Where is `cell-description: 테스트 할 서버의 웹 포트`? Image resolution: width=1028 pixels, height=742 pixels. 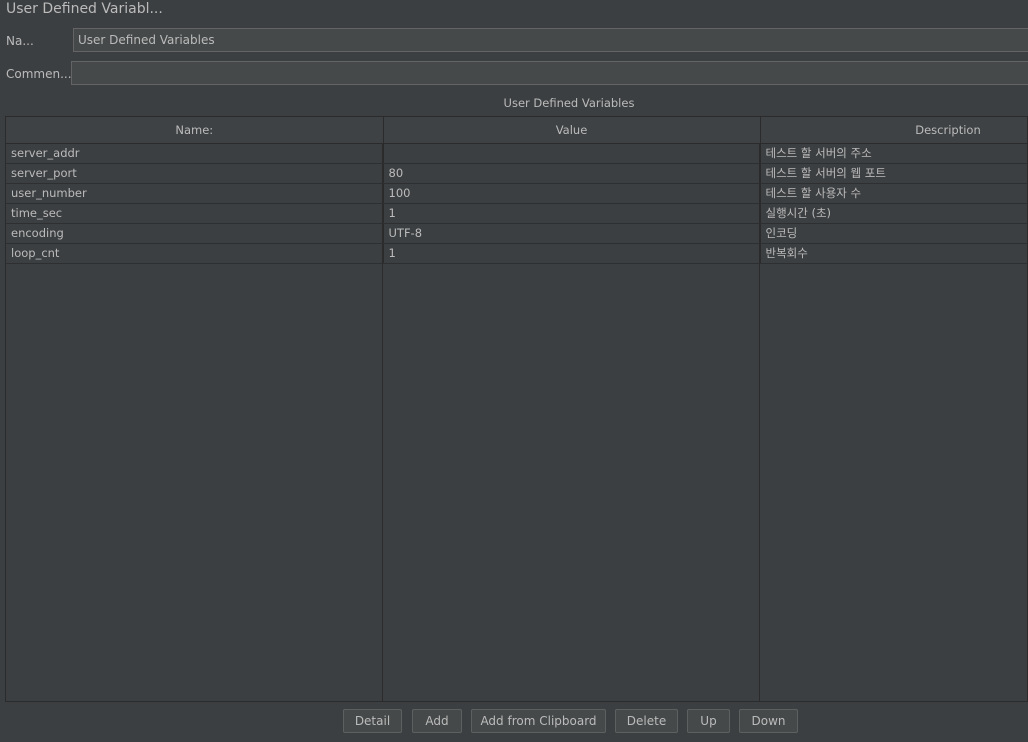 cell-description: 테스트 할 서버의 웹 포트 is located at coordinates (893, 173).